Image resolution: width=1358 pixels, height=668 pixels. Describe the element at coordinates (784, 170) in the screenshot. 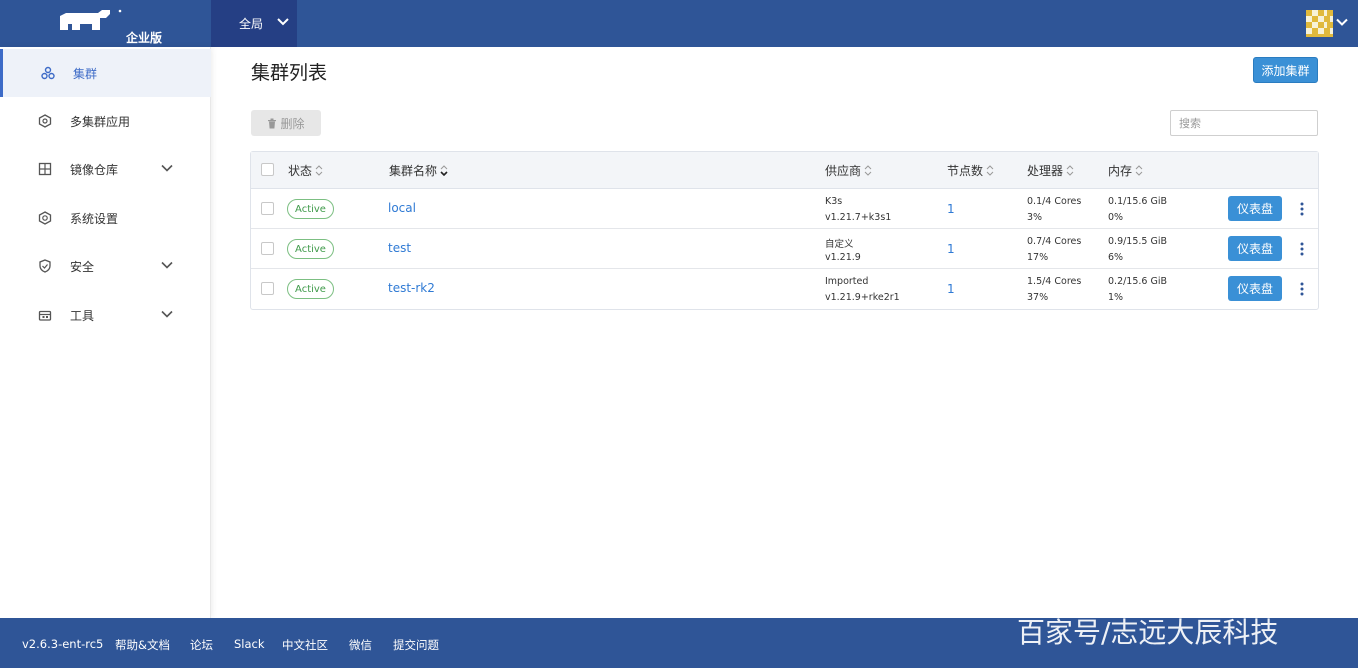

I see `table-header: 状态 集群名称 供应商 节点数 处理器 内存` at that location.